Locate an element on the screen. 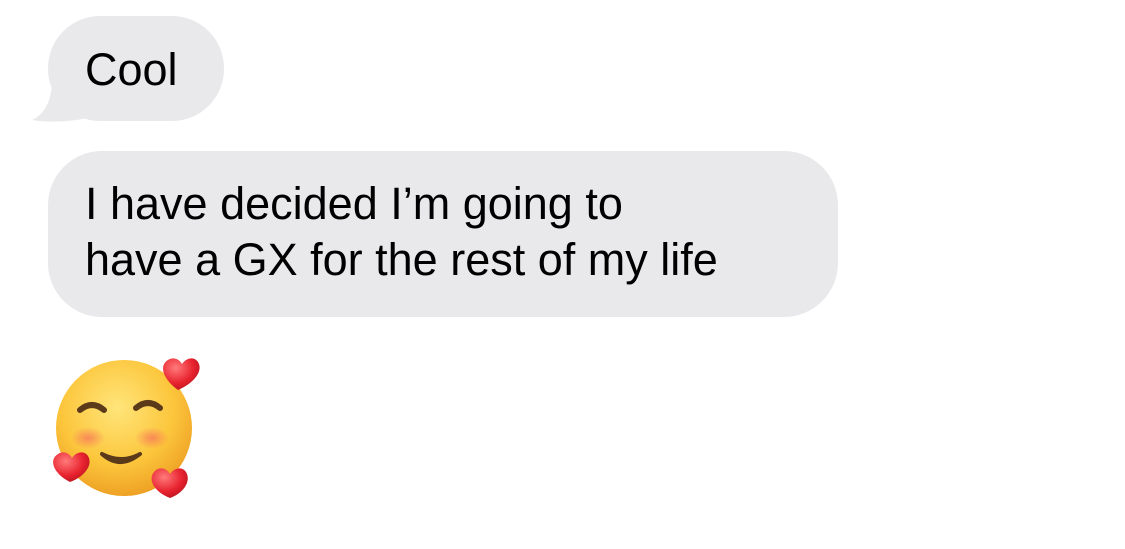 The width and height of the screenshot is (1125, 549). message-text: Cool is located at coordinates (131, 69).